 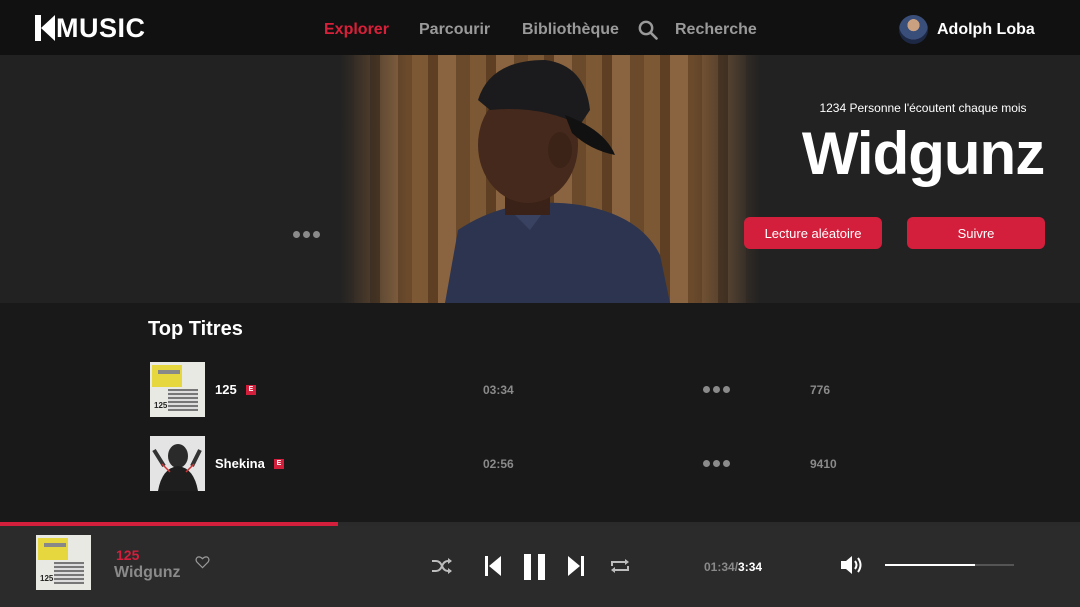 I want to click on track-row: 125 125 E 03:34 776, so click(x=530, y=390).